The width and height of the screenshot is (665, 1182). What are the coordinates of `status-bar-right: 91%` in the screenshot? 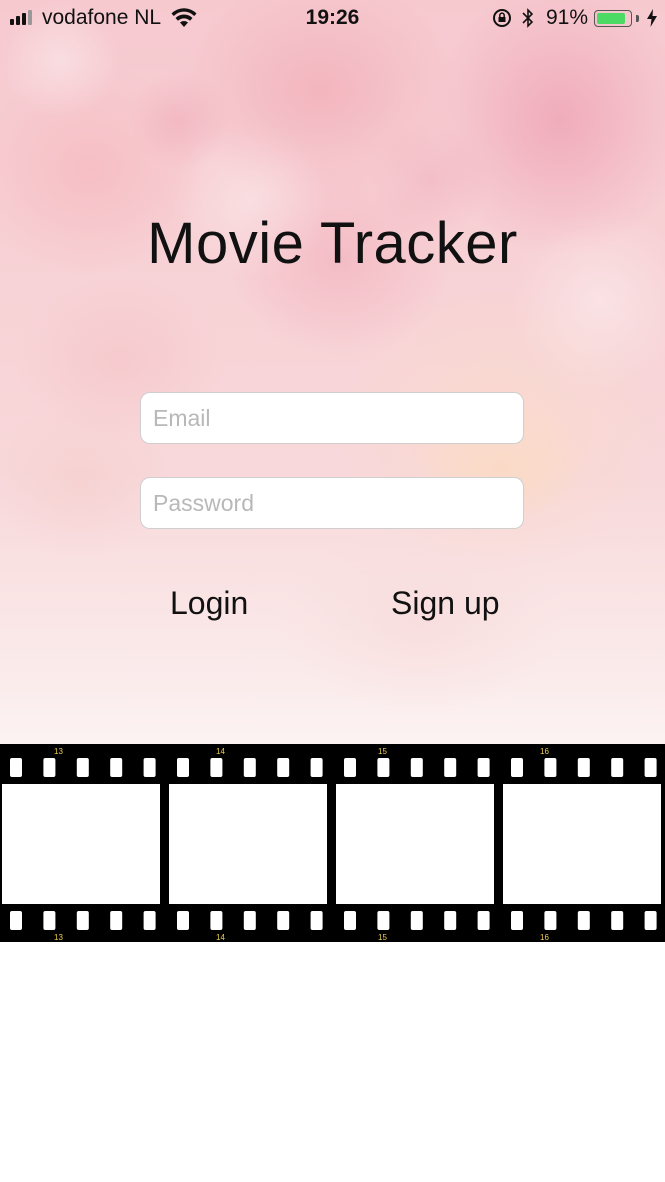 It's located at (574, 18).